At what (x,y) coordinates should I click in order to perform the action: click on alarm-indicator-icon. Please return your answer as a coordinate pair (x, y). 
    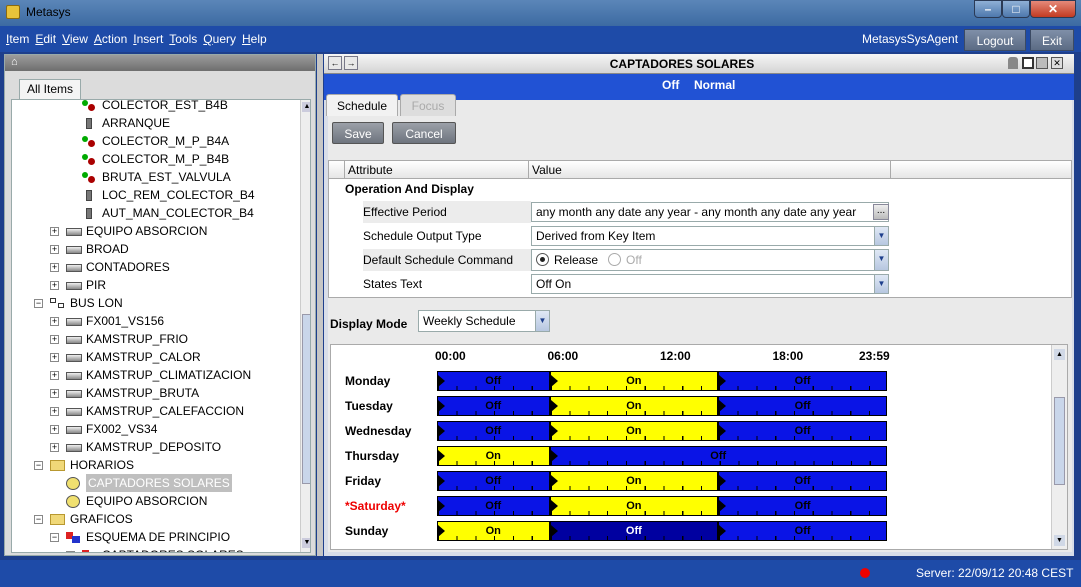
    Looking at the image, I should click on (865, 573).